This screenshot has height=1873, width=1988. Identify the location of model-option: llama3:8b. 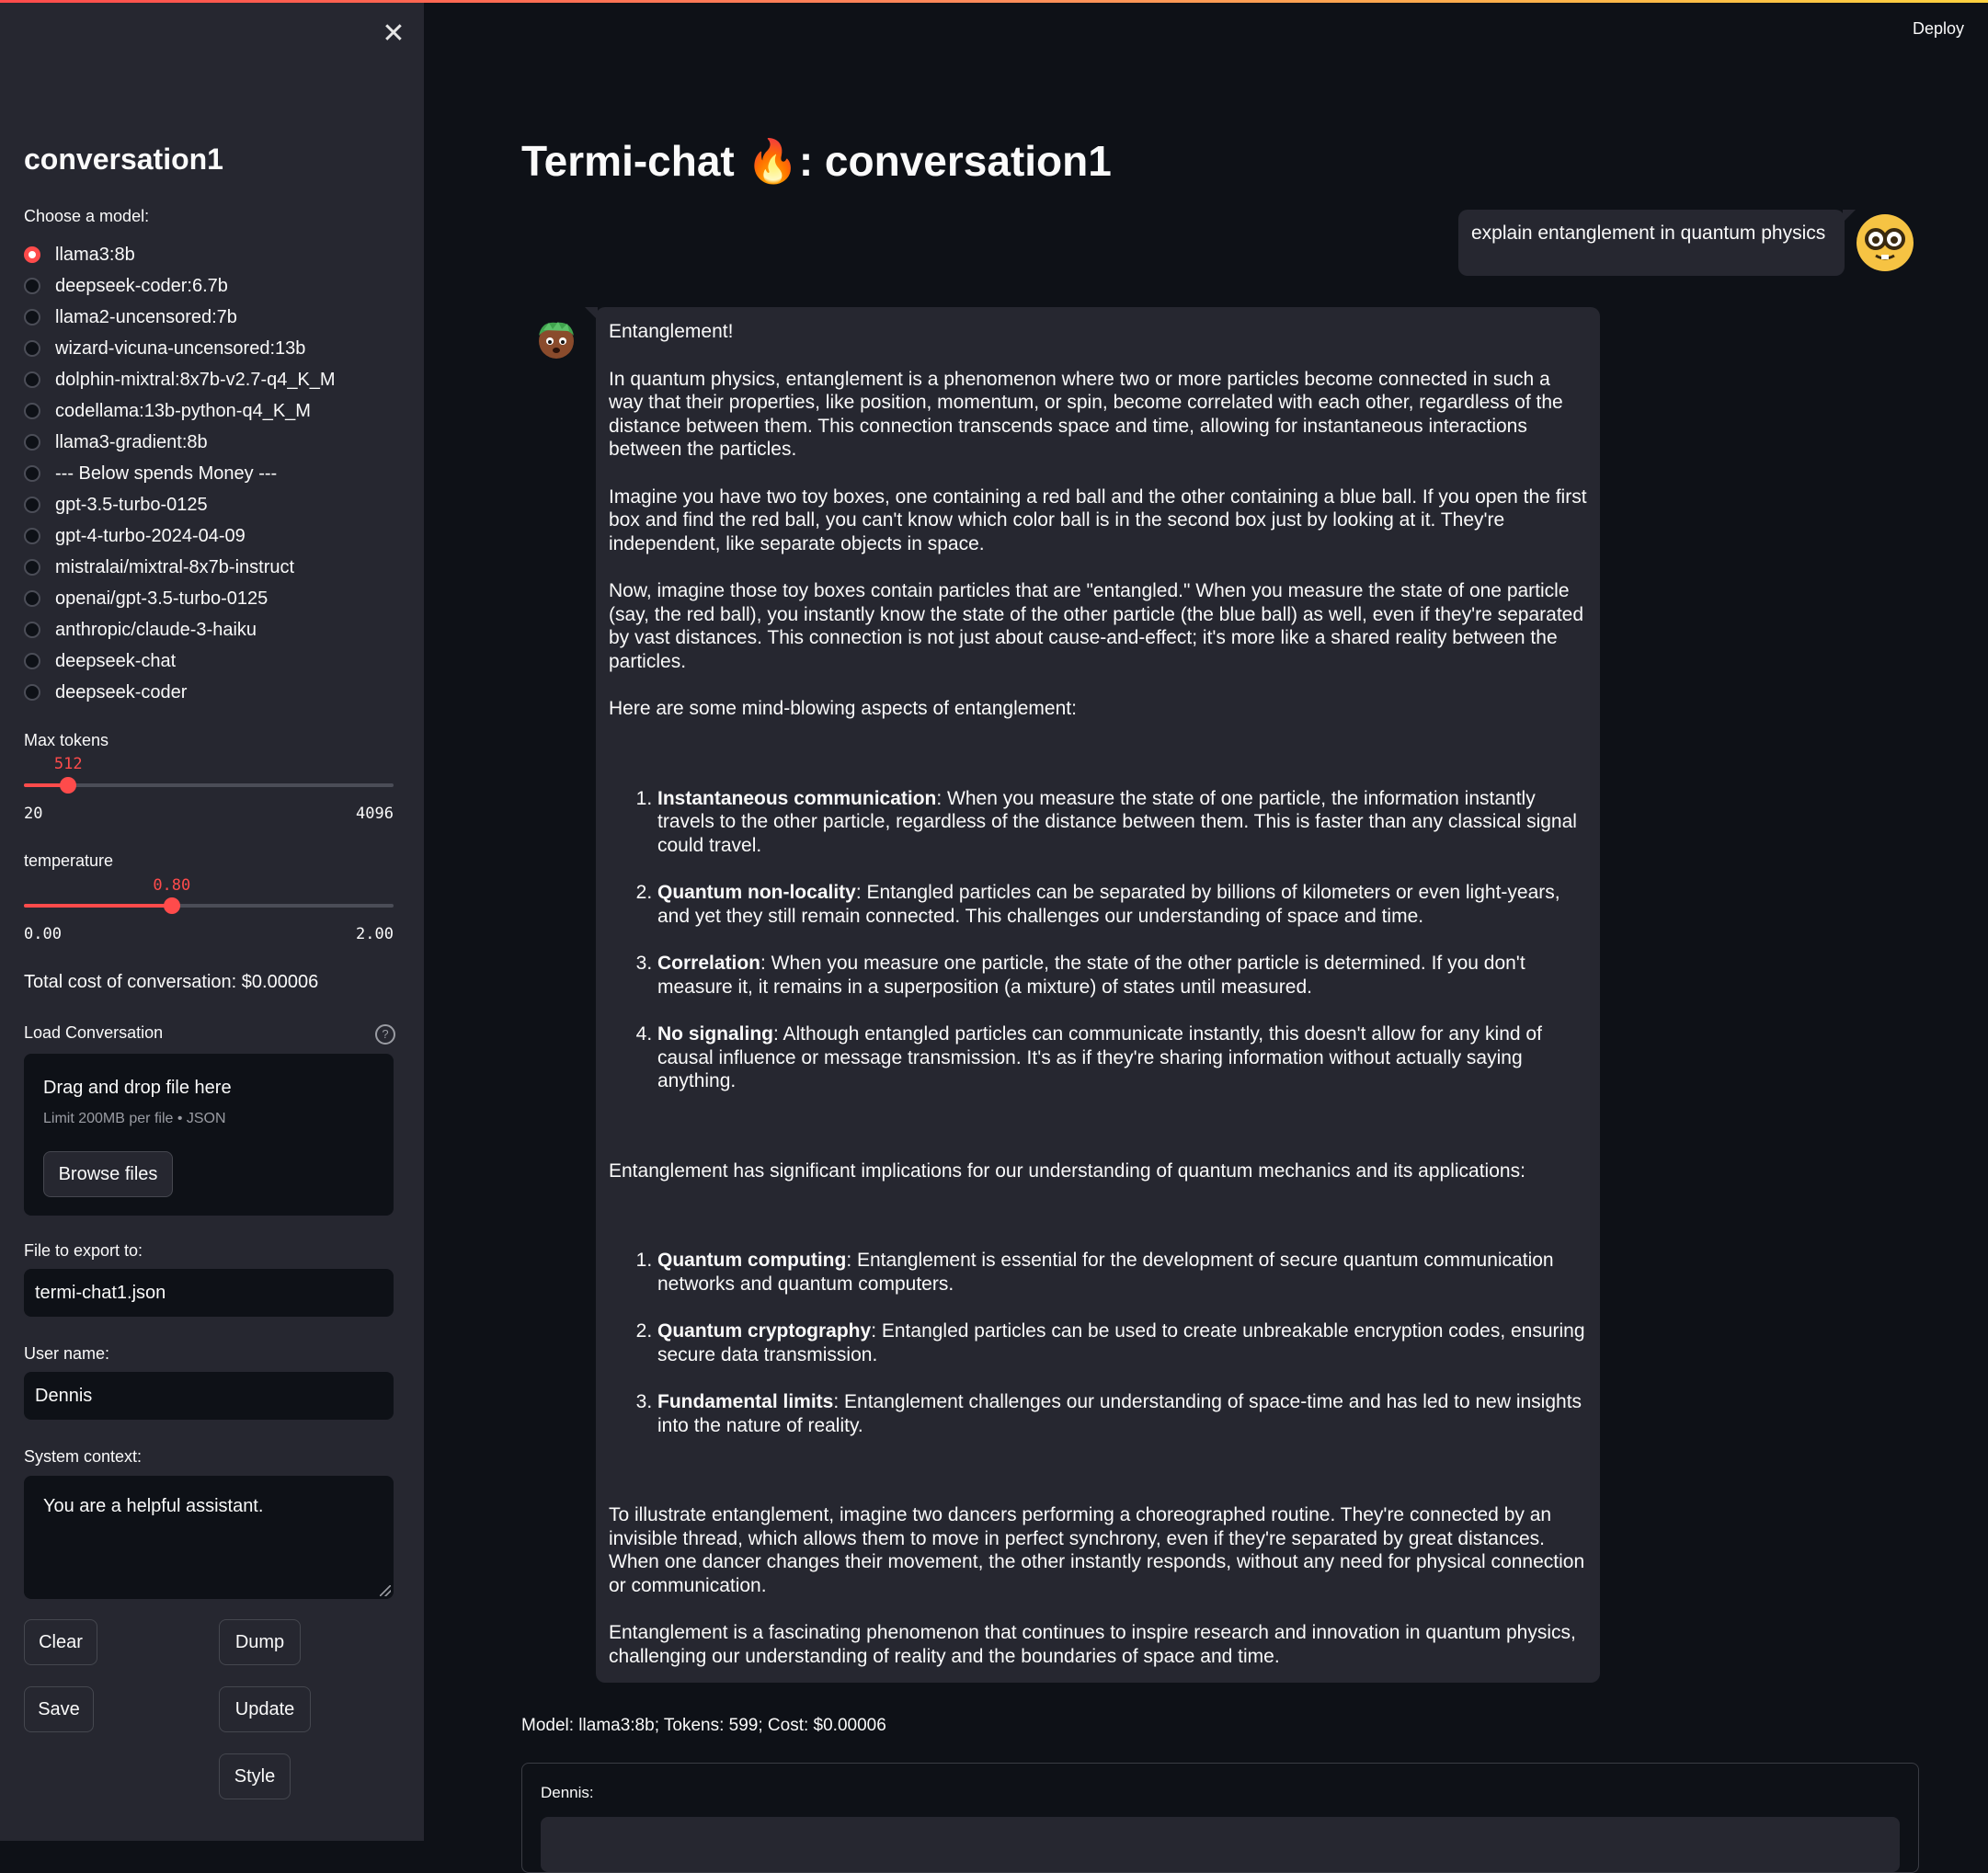
(180, 254).